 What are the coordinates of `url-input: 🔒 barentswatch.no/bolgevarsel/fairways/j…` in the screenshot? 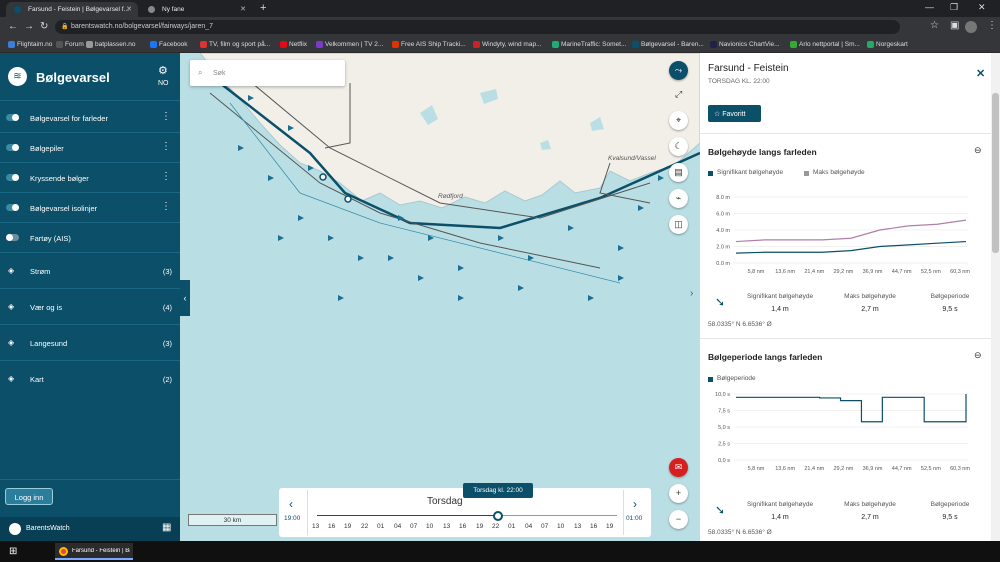 It's located at (477, 27).